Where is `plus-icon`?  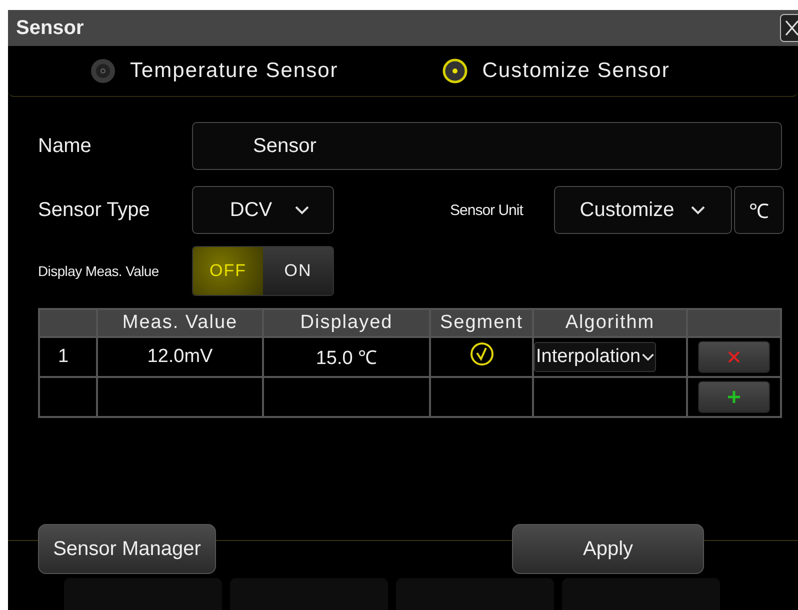 plus-icon is located at coordinates (734, 397).